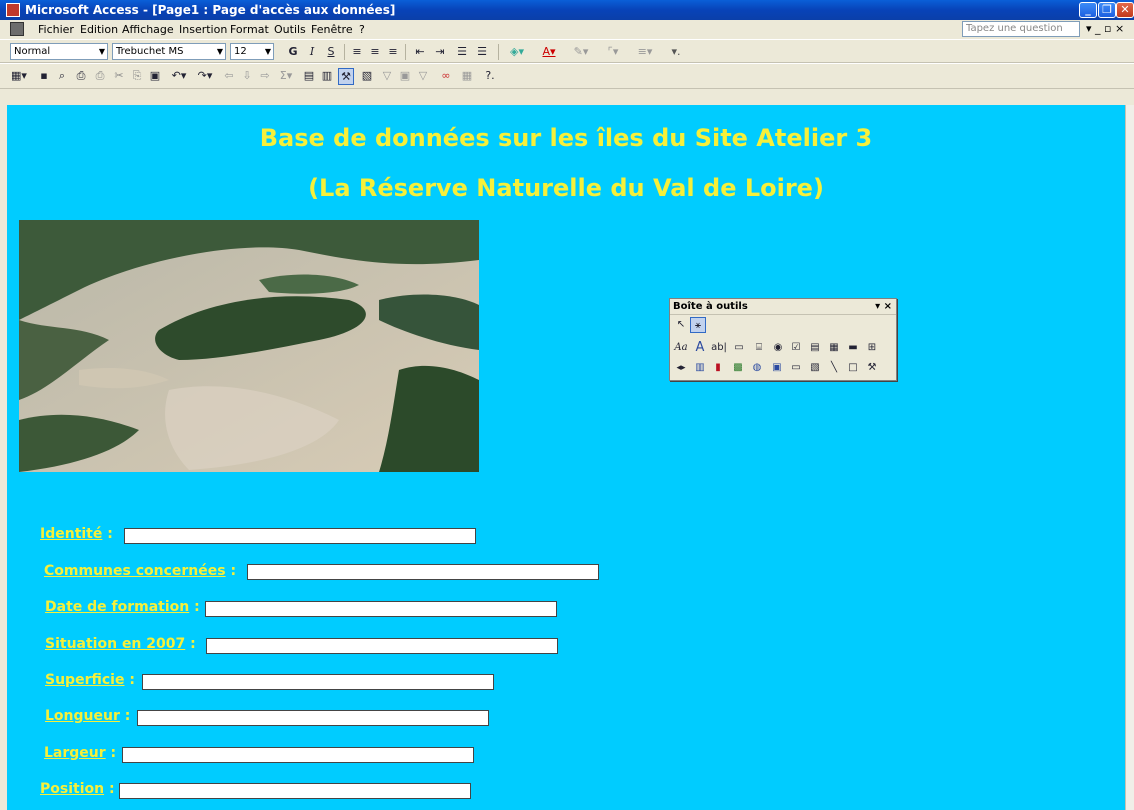 The image size is (1134, 810). What do you see at coordinates (581, 51) in the screenshot?
I see `line-color-icon: ✎▾` at bounding box center [581, 51].